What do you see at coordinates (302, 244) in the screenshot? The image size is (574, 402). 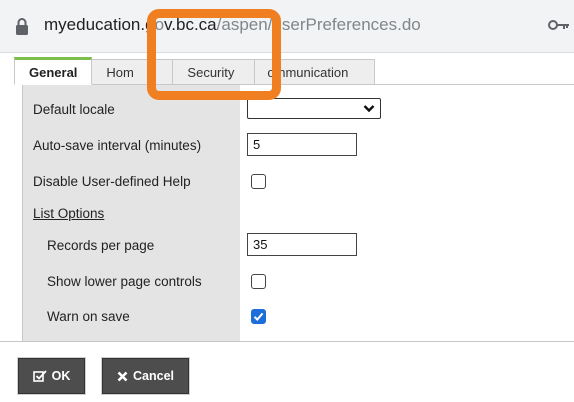 I see `records-per-page-input` at bounding box center [302, 244].